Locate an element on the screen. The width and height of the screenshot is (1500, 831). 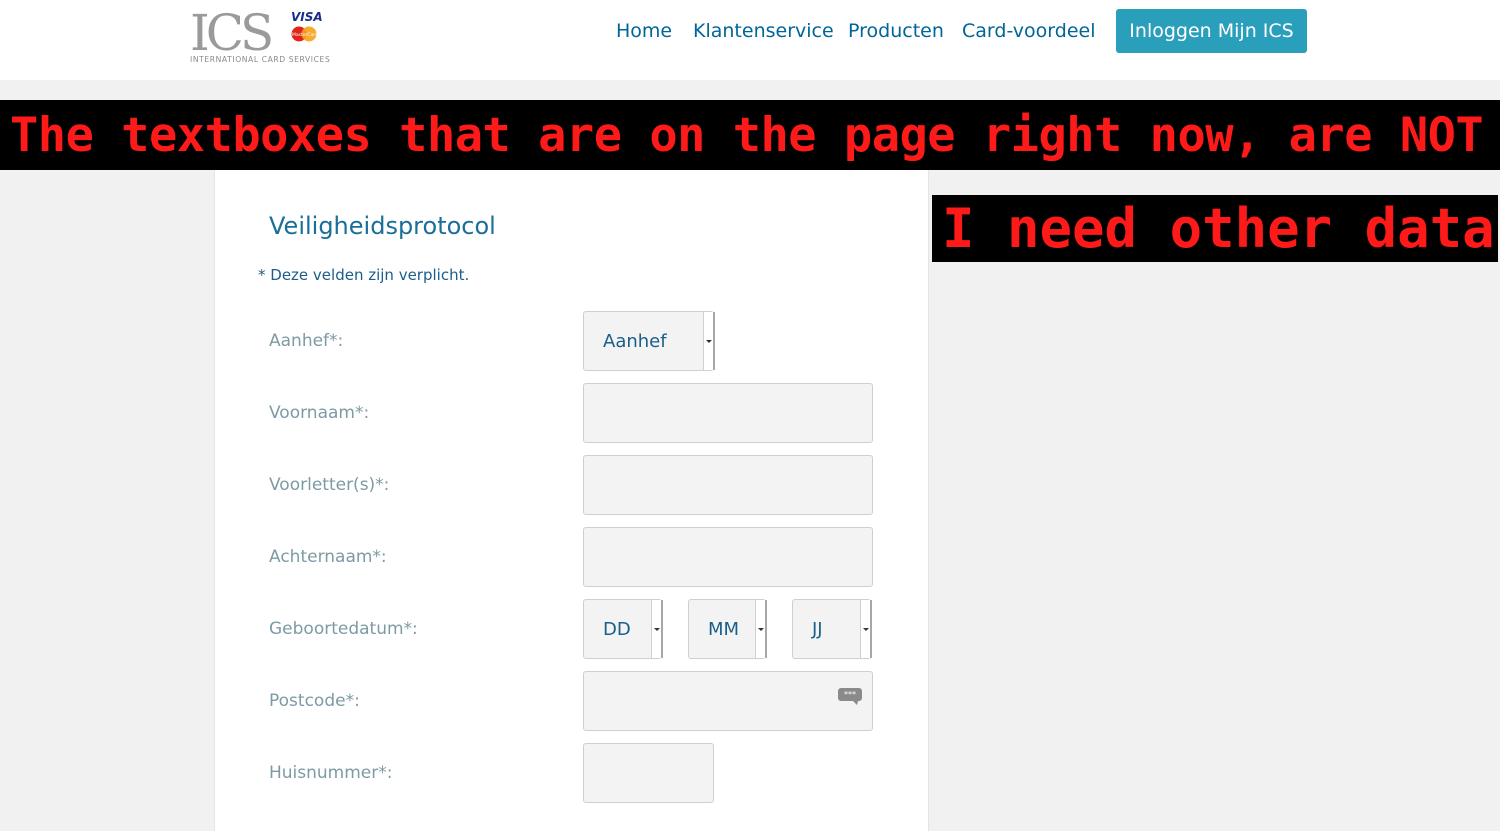
birth-year-value: JJ is located at coordinates (817, 629).